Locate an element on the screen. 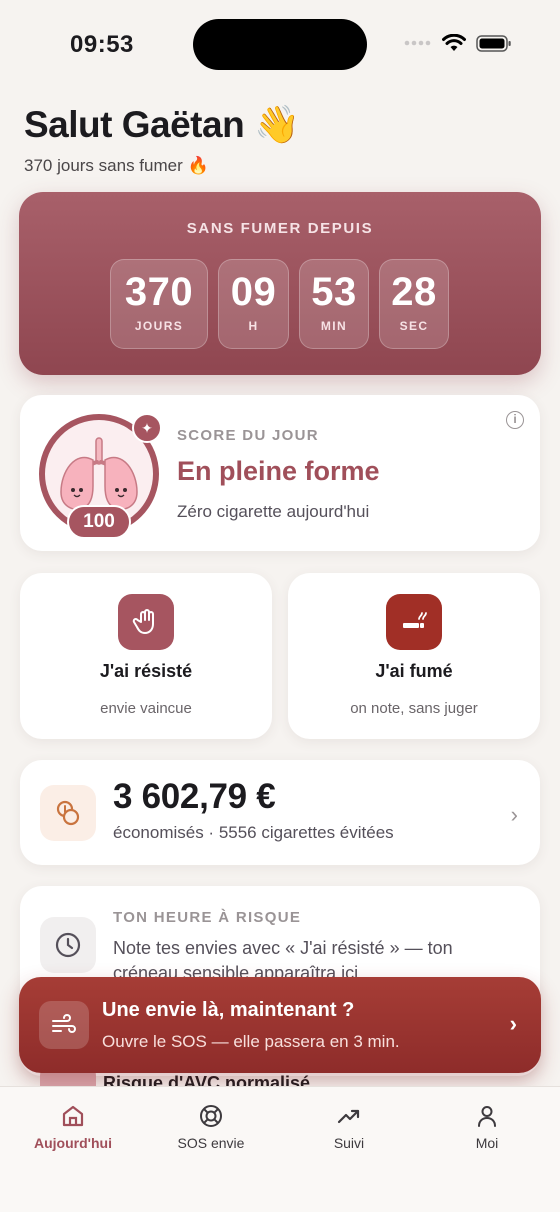 The width and height of the screenshot is (560, 1212). timer-seconds: 28 SEC is located at coordinates (414, 304).